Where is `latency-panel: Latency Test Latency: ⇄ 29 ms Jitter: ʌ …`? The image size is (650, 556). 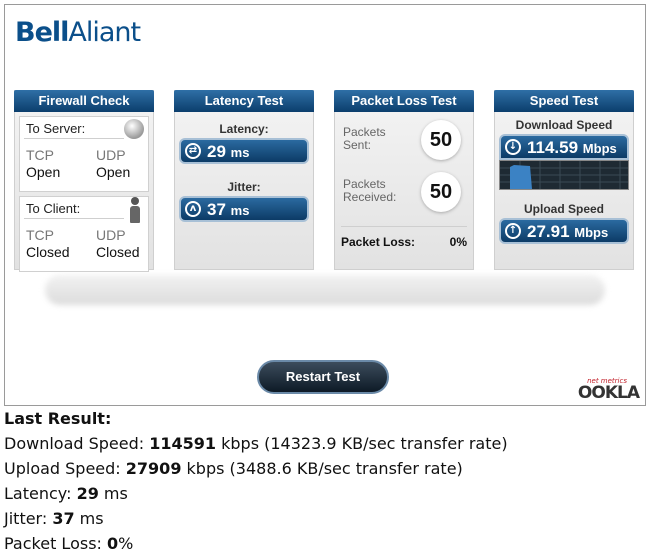
latency-panel: Latency Test Latency: ⇄ 29 ms Jitter: ʌ … is located at coordinates (244, 180).